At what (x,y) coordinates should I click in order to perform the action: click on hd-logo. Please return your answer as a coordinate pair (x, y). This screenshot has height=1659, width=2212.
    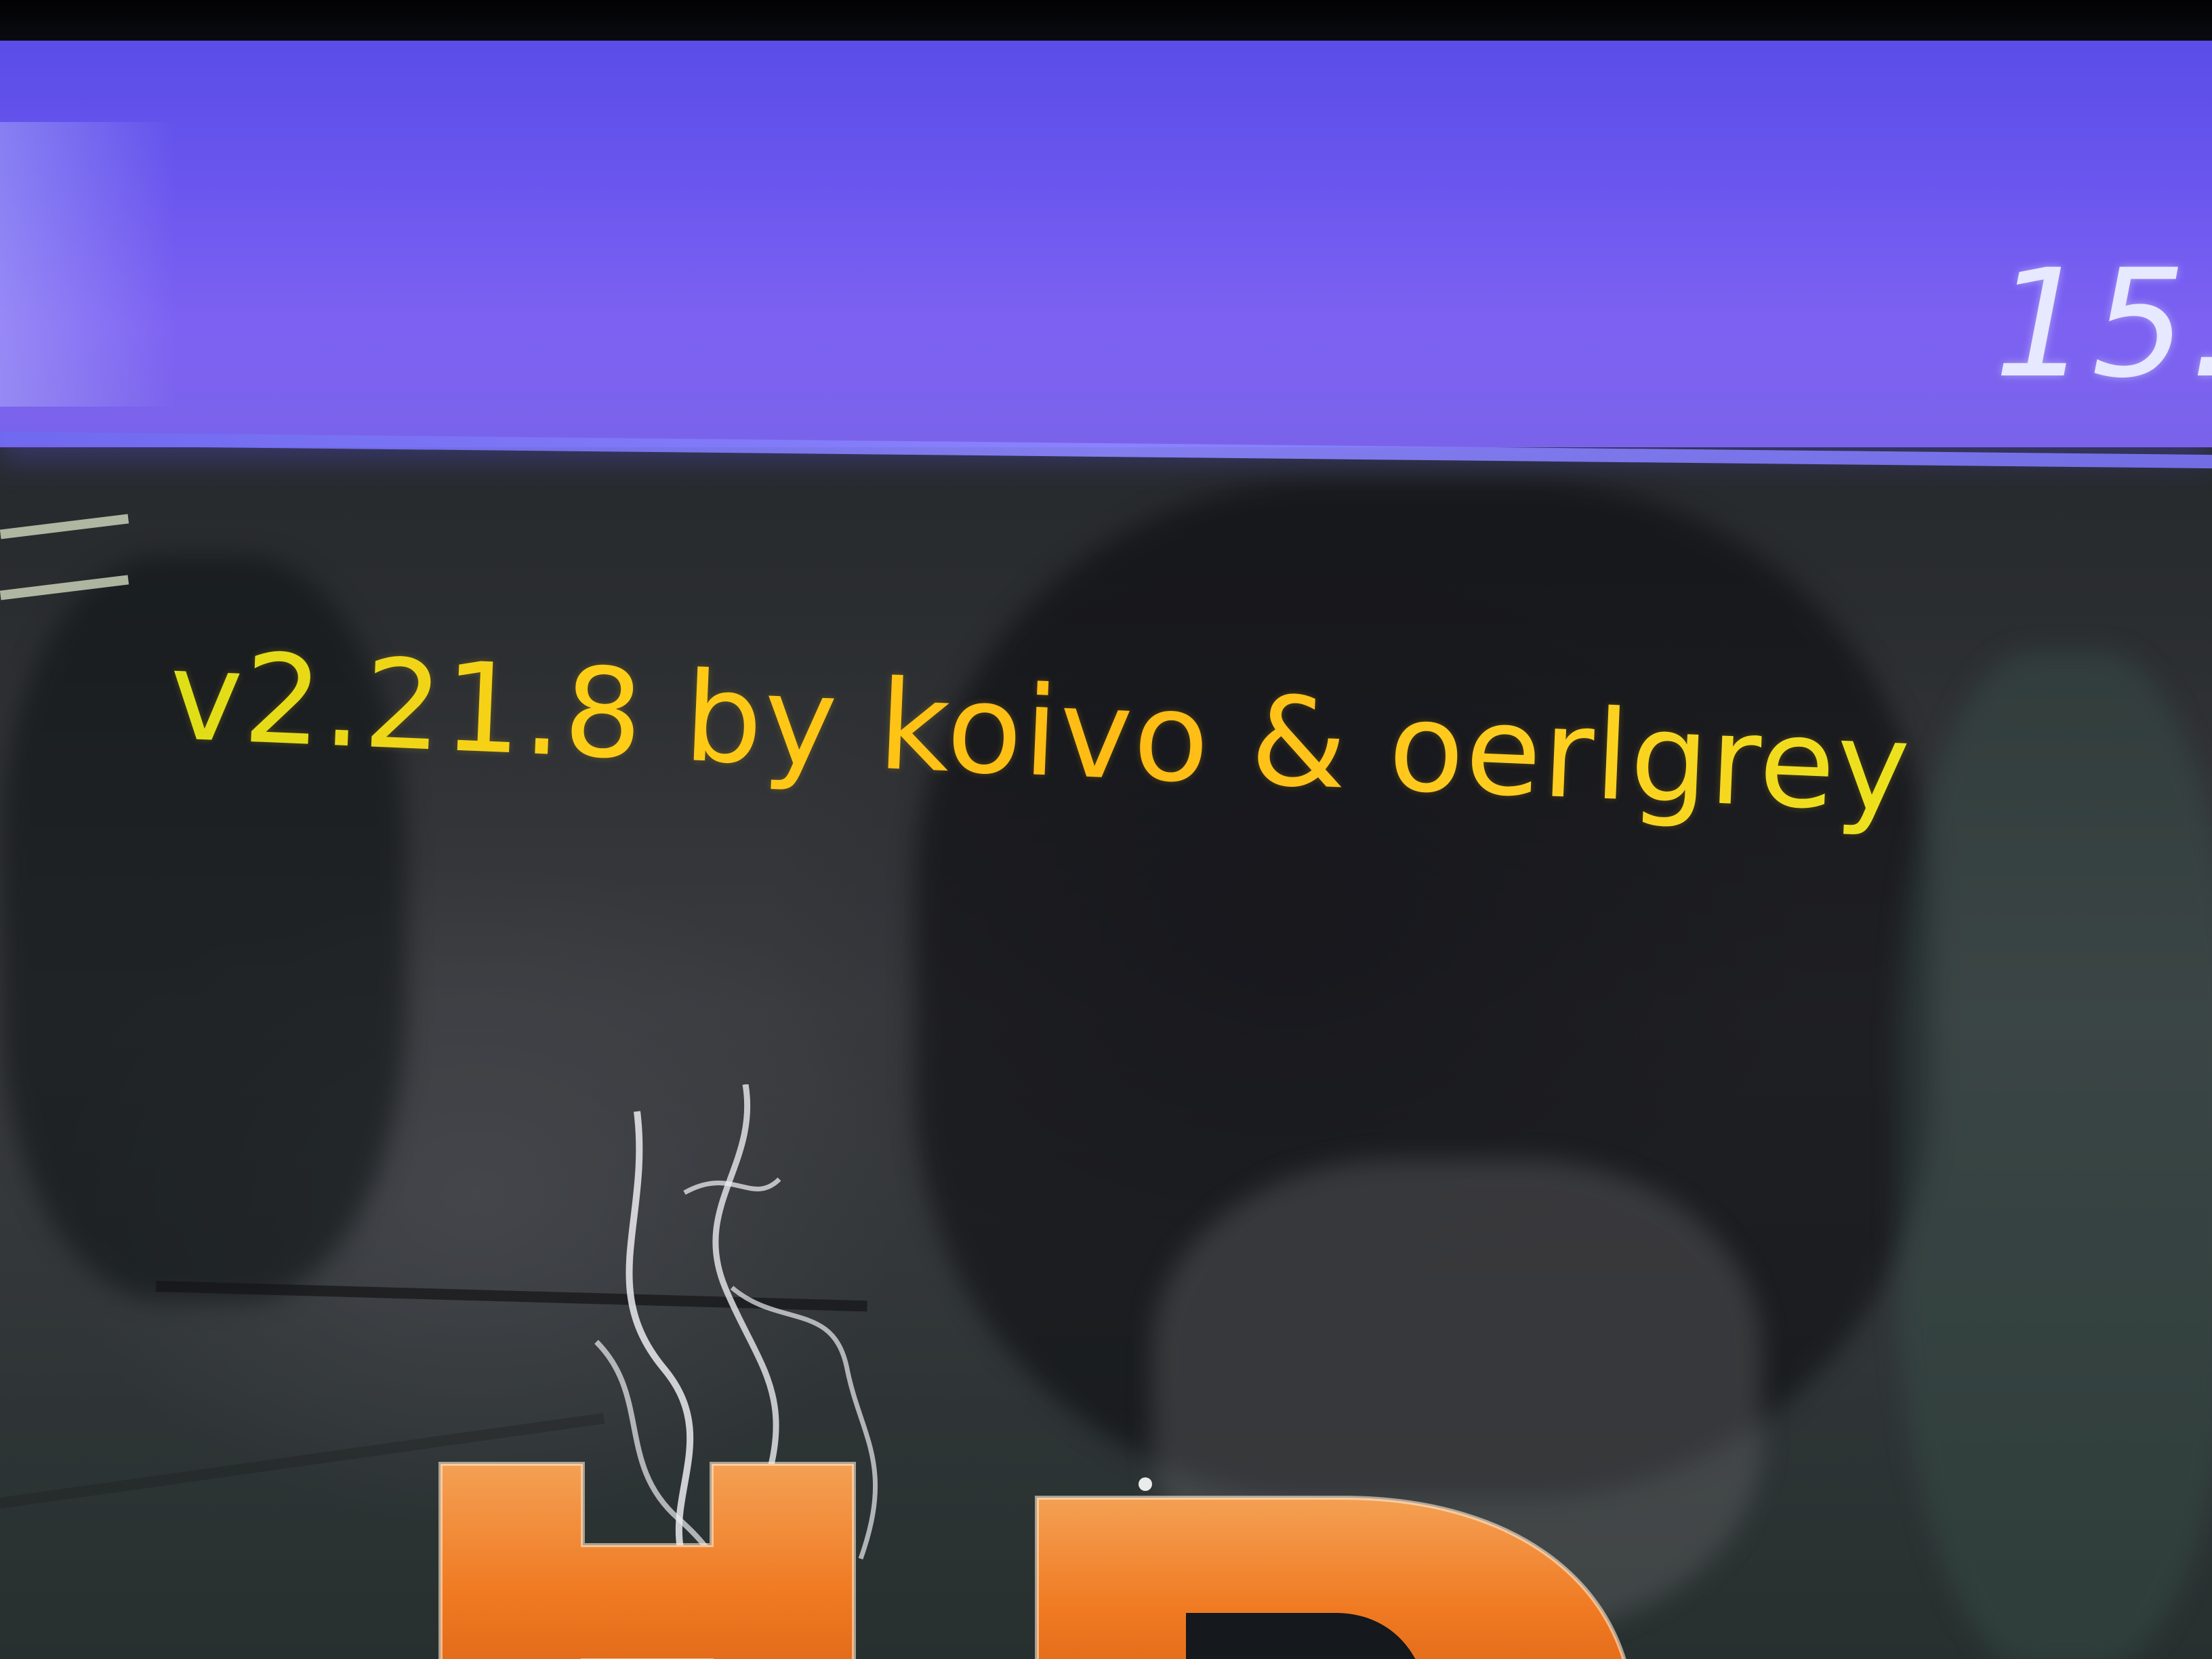
    Looking at the image, I should click on (1032, 1561).